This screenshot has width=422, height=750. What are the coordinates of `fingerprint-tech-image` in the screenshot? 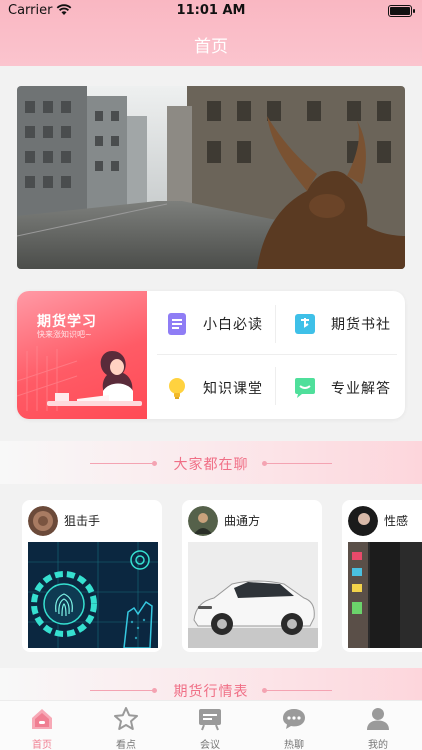 It's located at (93, 595).